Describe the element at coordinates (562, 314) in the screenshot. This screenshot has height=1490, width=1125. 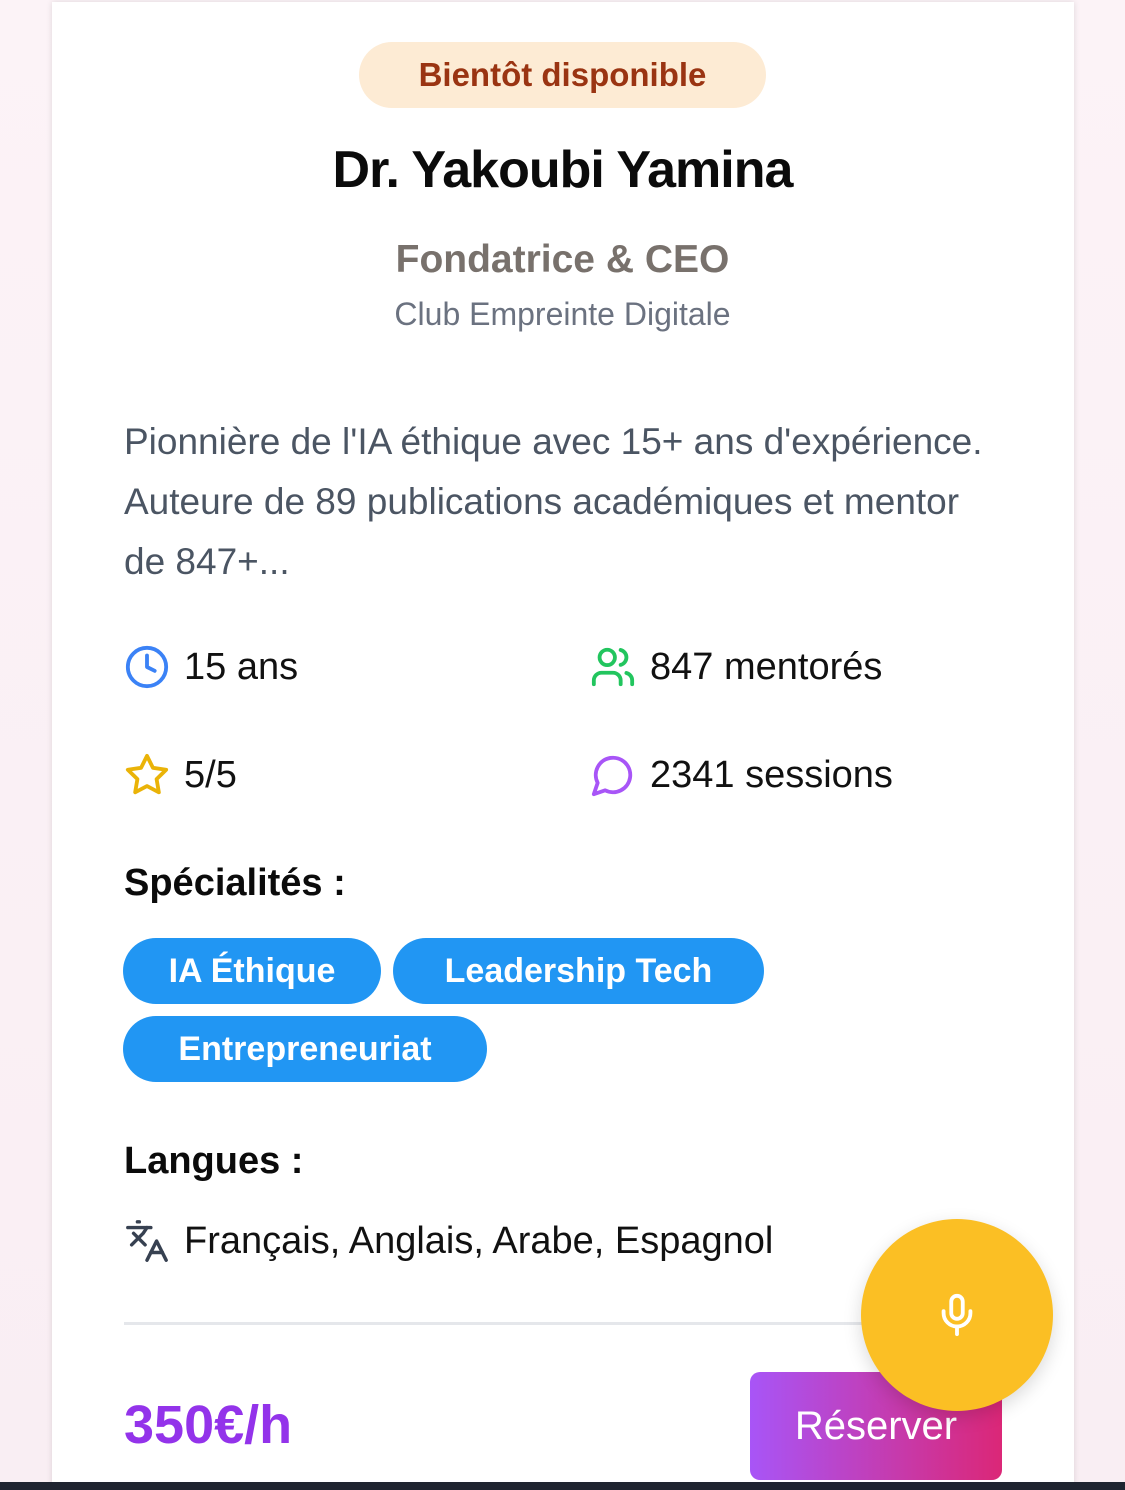
I see `mentor-organization: Club Empreinte Digitale` at that location.